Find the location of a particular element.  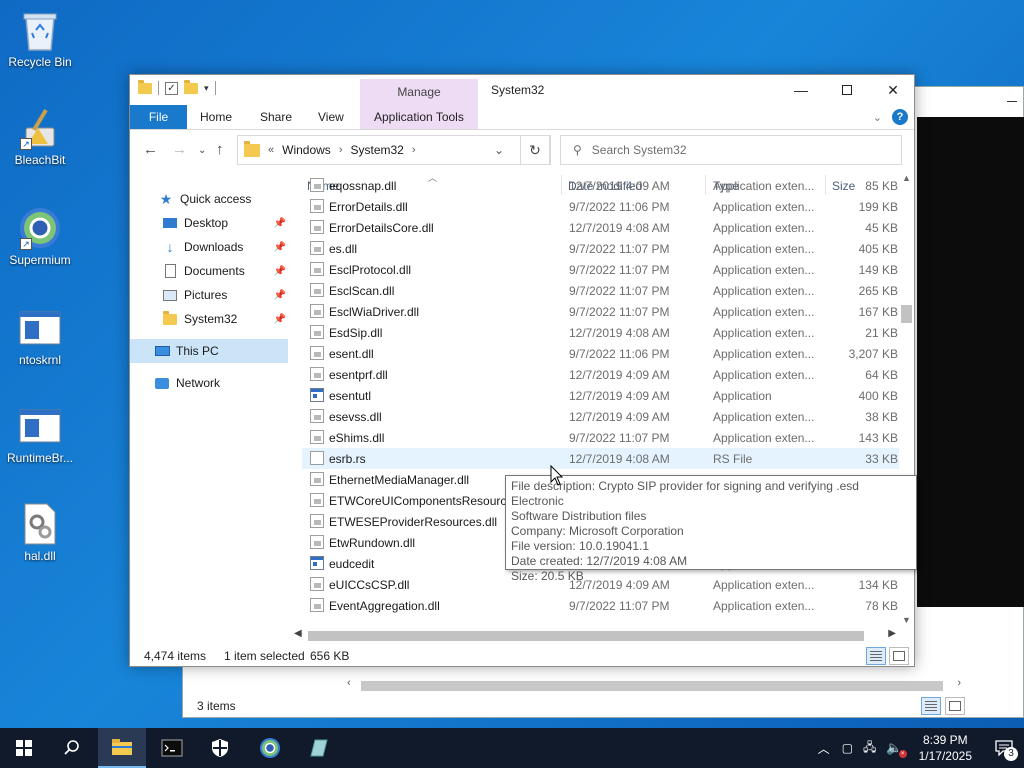

start-button is located at coordinates (24, 748).